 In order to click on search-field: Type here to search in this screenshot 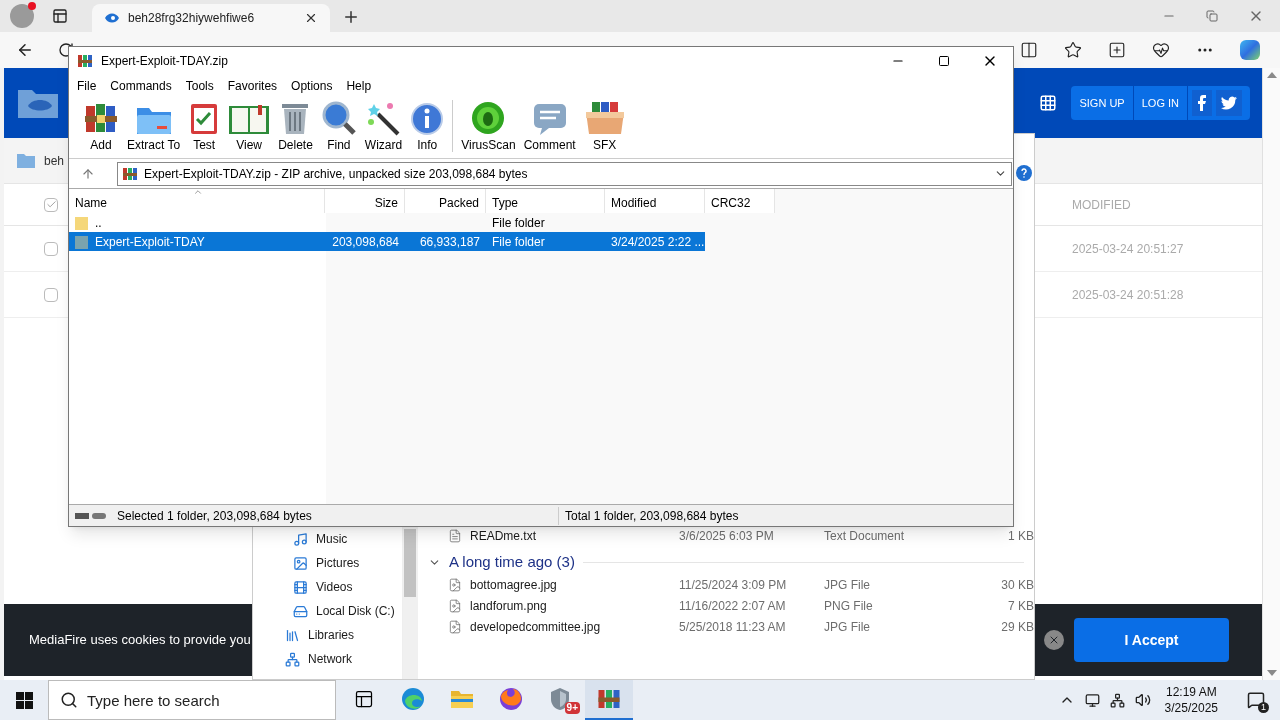, I will do `click(192, 700)`.